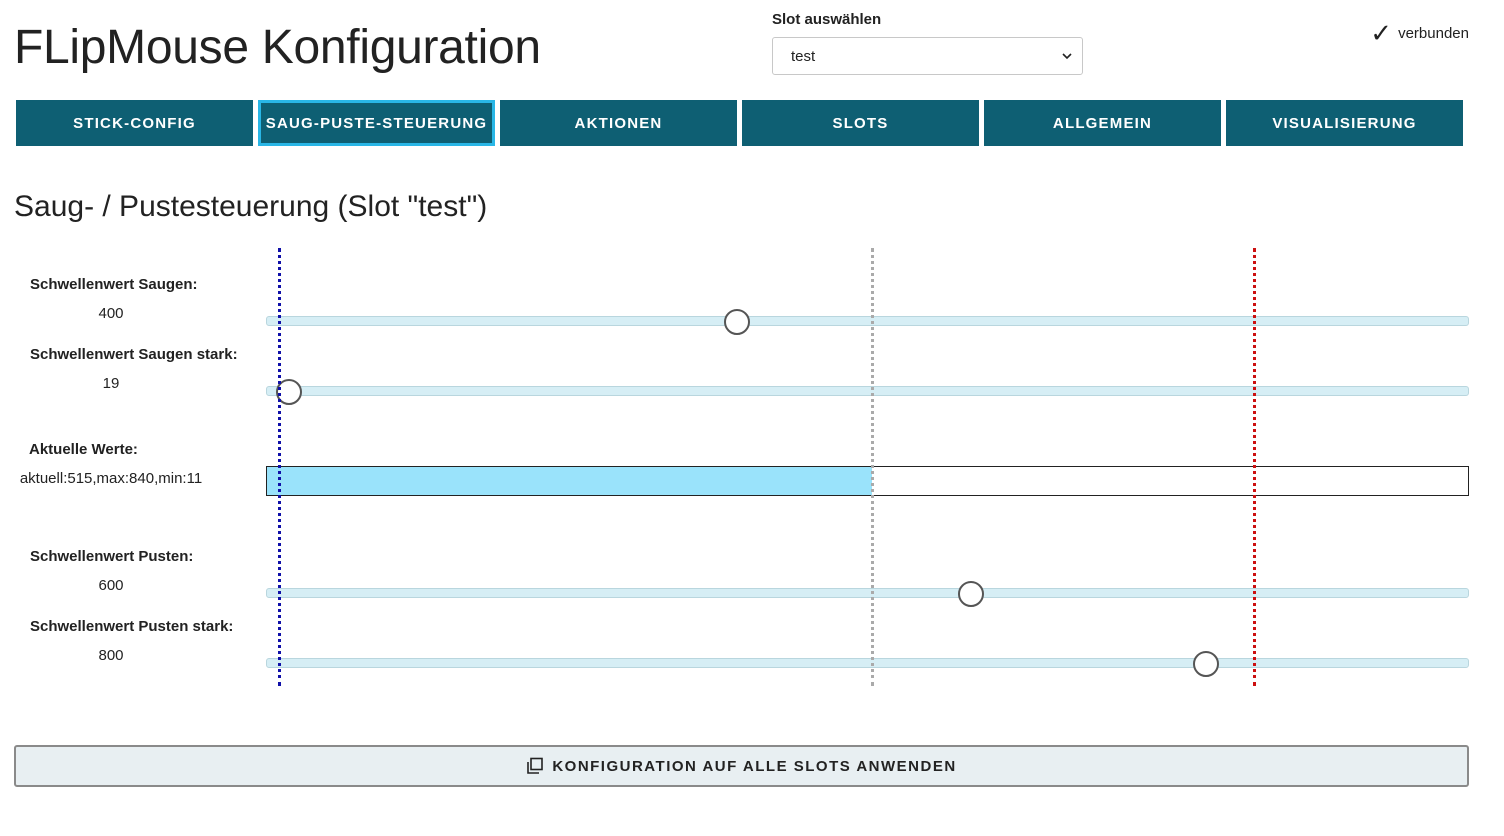 This screenshot has height=836, width=1504. I want to click on connection-status: ✓ verbunden, so click(1419, 33).